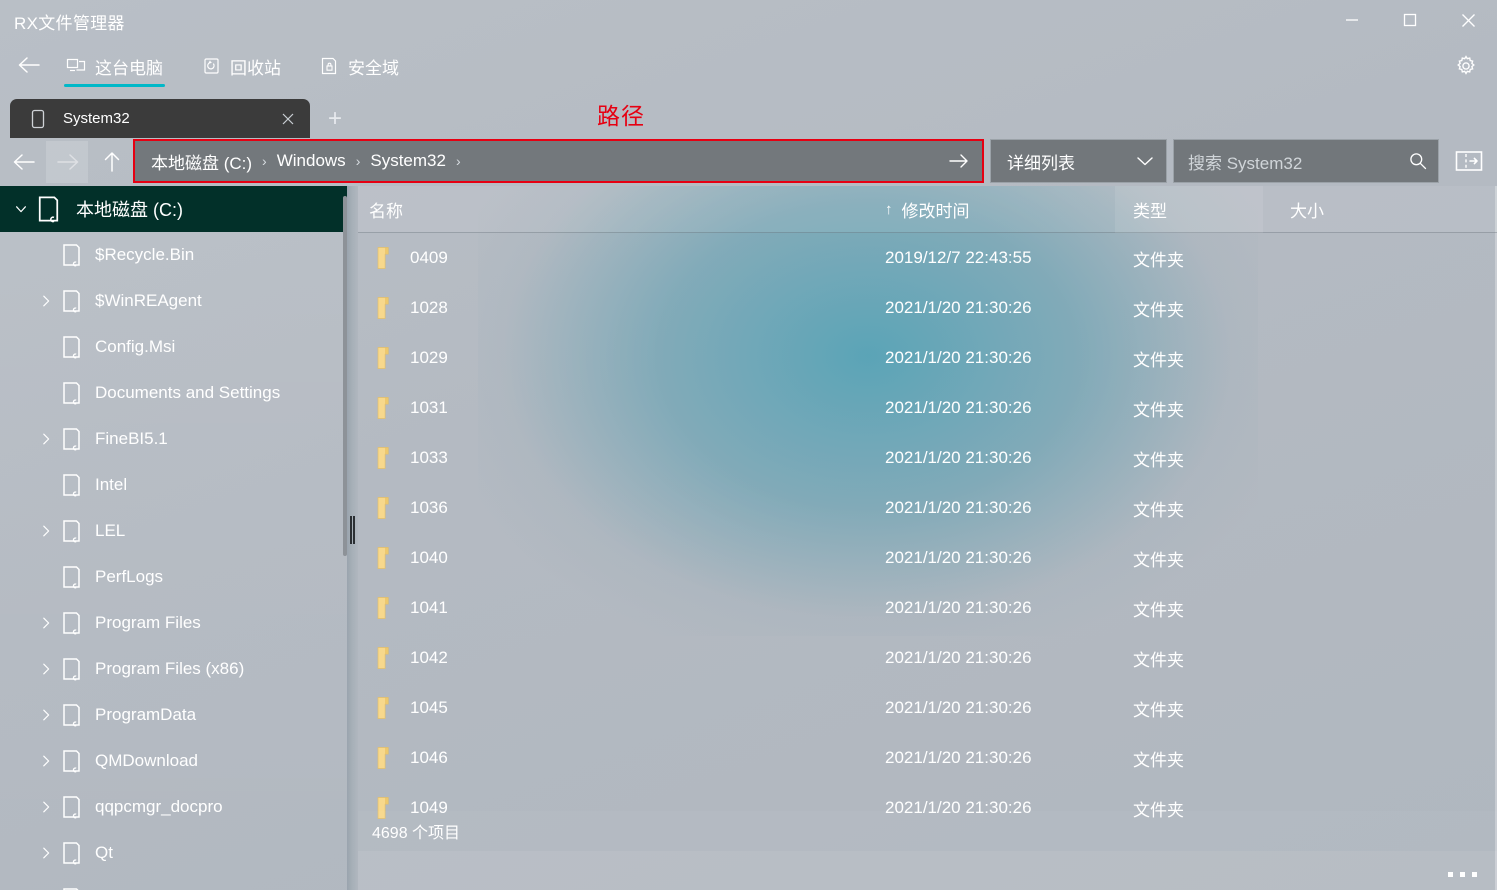 This screenshot has width=1497, height=890. What do you see at coordinates (25, 162) in the screenshot?
I see `back-button` at bounding box center [25, 162].